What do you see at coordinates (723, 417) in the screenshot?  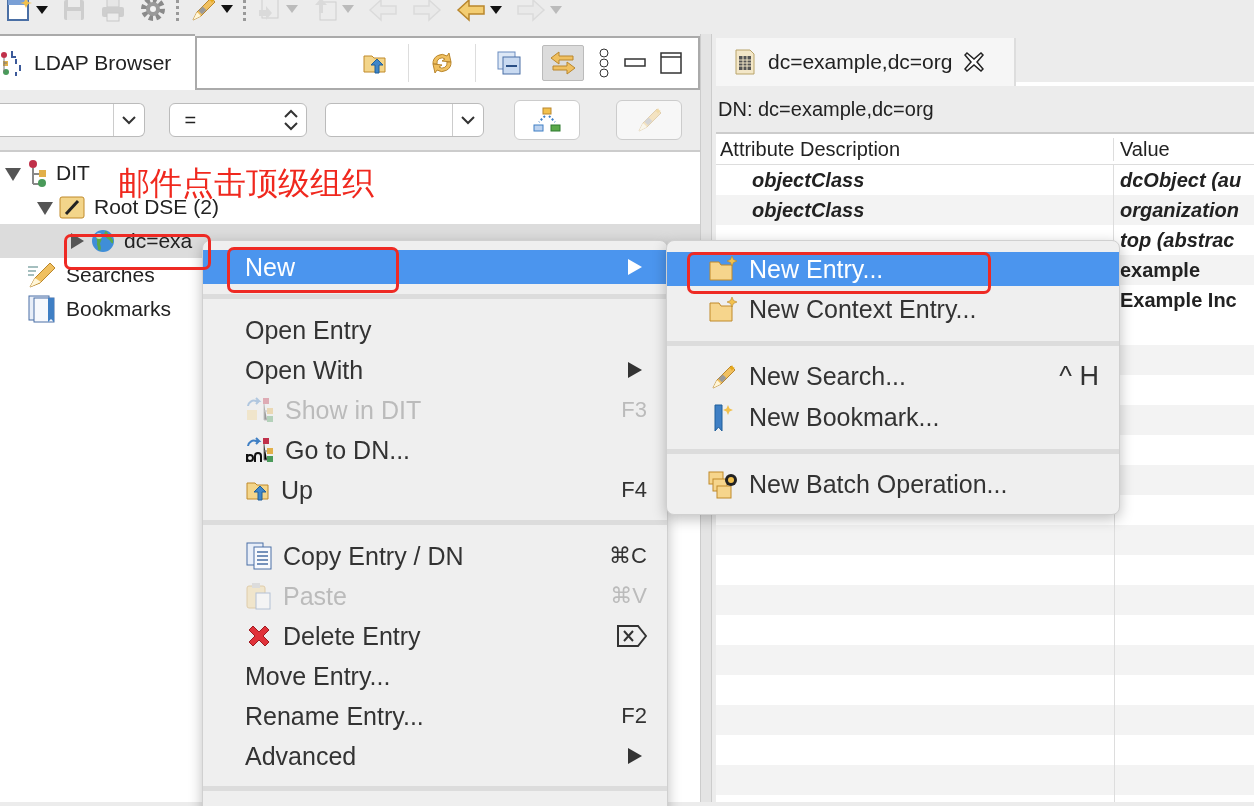 I see `bookmark-plus-icon` at bounding box center [723, 417].